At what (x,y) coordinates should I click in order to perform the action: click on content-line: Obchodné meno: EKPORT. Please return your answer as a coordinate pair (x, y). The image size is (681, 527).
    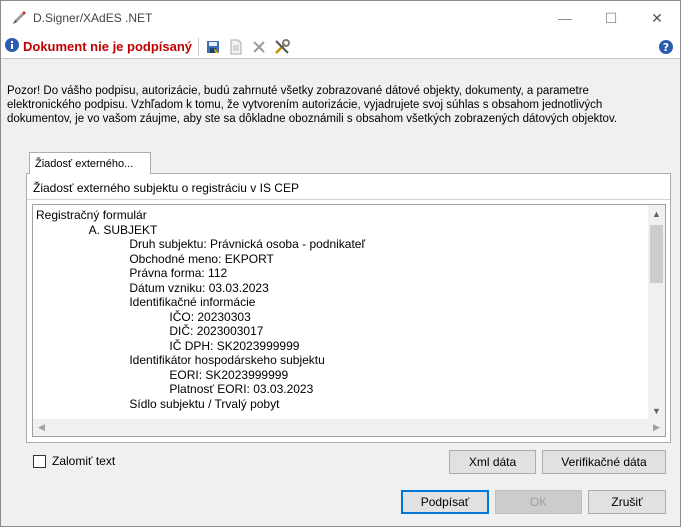
    Looking at the image, I should click on (155, 258).